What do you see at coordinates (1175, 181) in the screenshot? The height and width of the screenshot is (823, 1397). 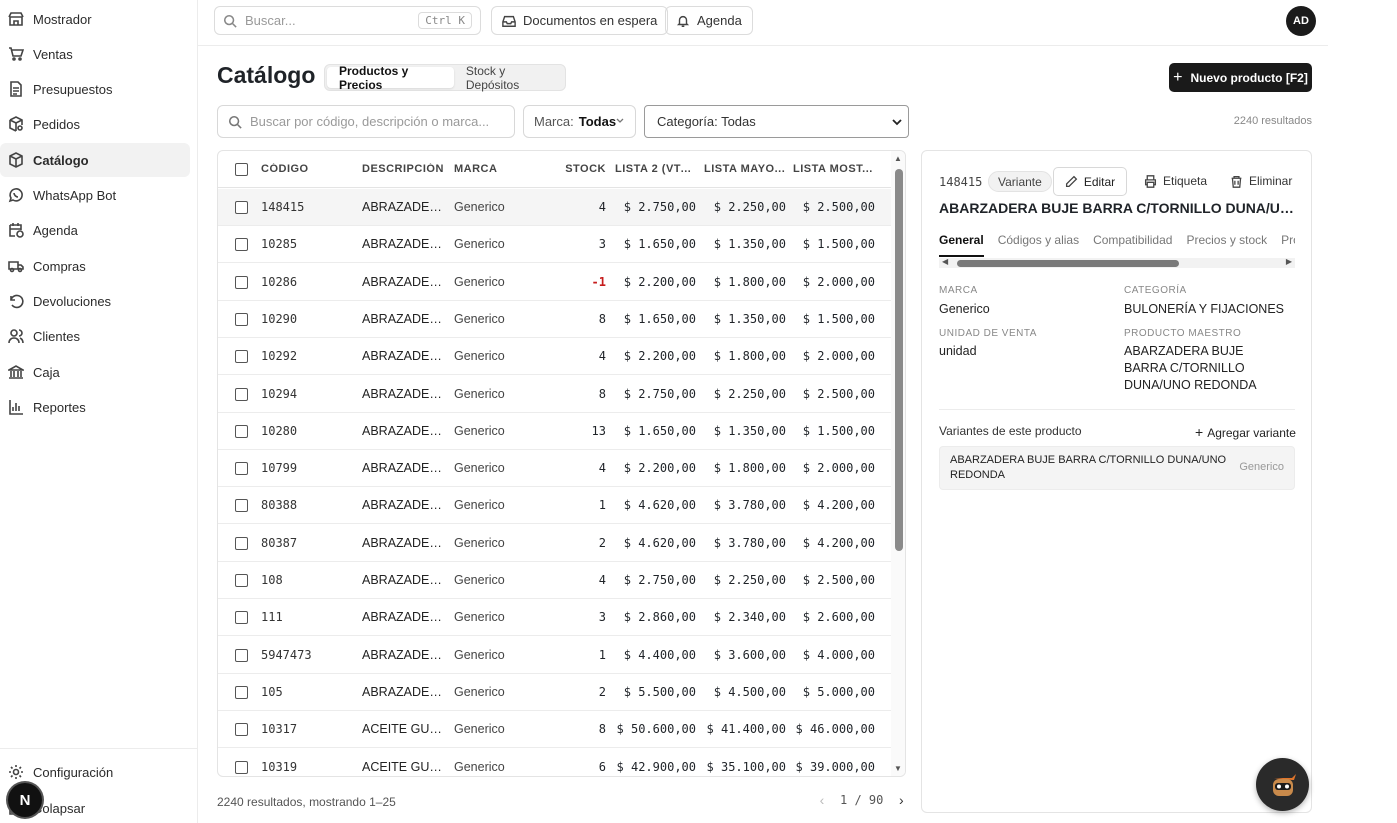 I see `label-button: Etiqueta` at bounding box center [1175, 181].